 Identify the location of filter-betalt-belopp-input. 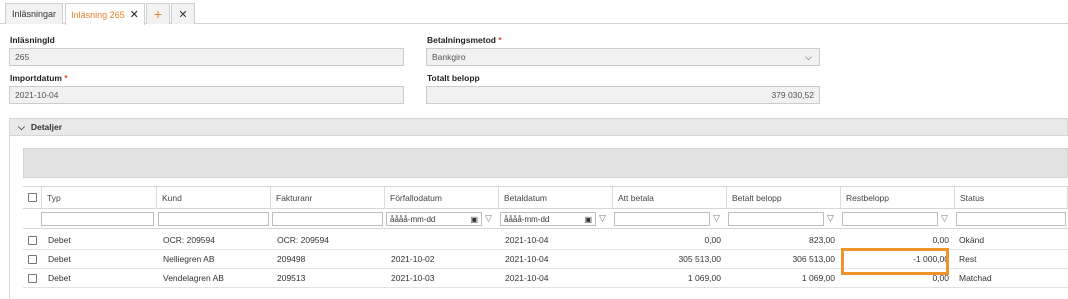
(776, 219).